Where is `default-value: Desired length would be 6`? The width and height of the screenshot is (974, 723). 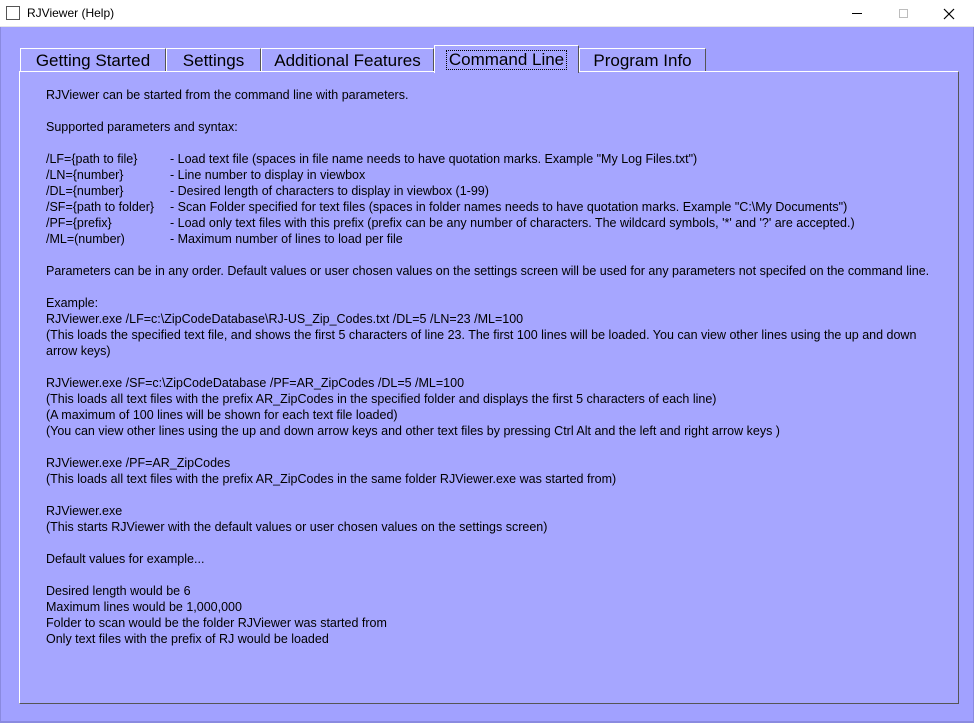
default-value: Desired length would be 6 is located at coordinates (118, 591).